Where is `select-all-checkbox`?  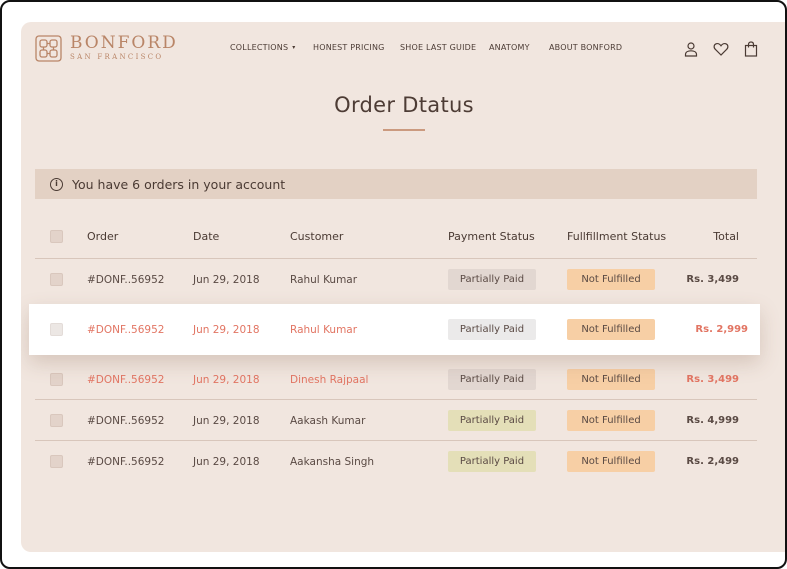
select-all-checkbox is located at coordinates (56, 236).